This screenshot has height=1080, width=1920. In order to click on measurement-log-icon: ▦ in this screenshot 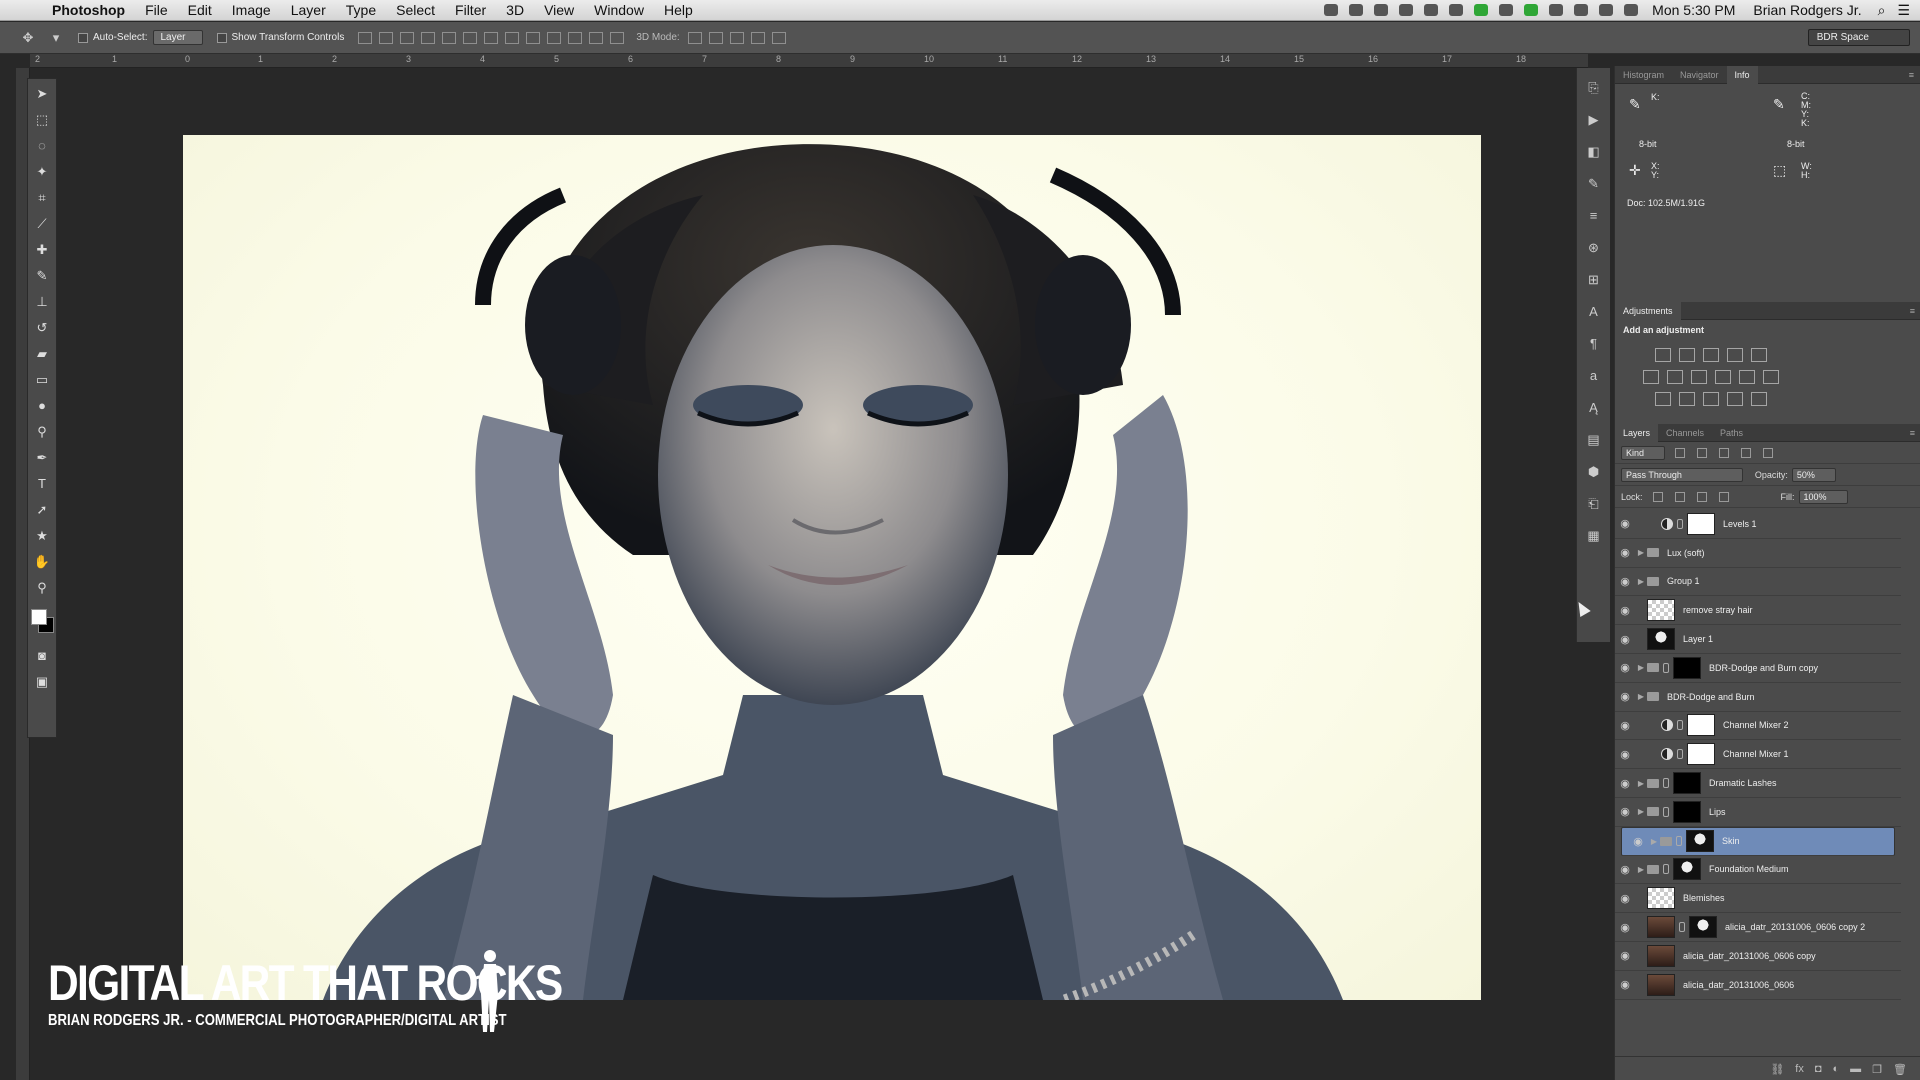, I will do `click(1594, 537)`.